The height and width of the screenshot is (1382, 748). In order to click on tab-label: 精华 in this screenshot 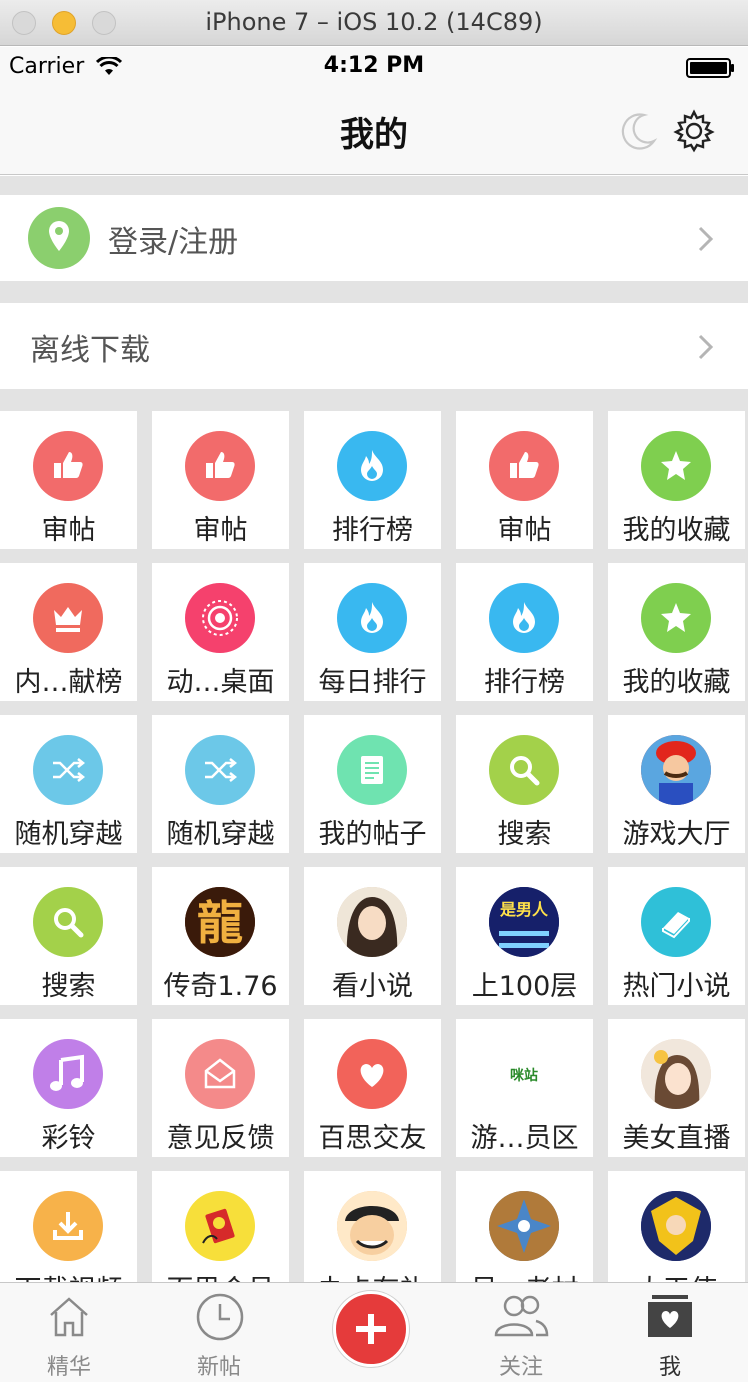, I will do `click(68, 1367)`.